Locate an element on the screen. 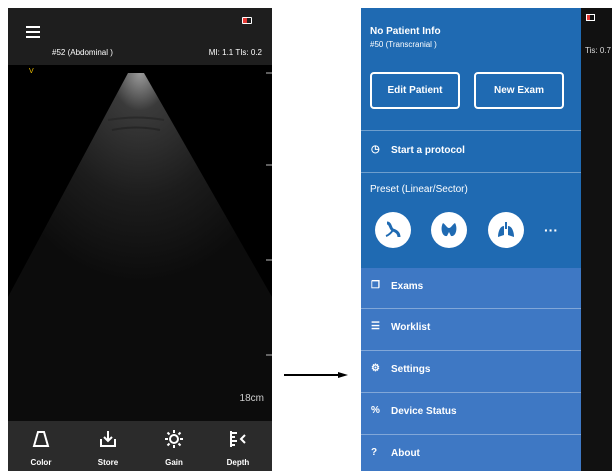  gain-icon is located at coordinates (174, 439).